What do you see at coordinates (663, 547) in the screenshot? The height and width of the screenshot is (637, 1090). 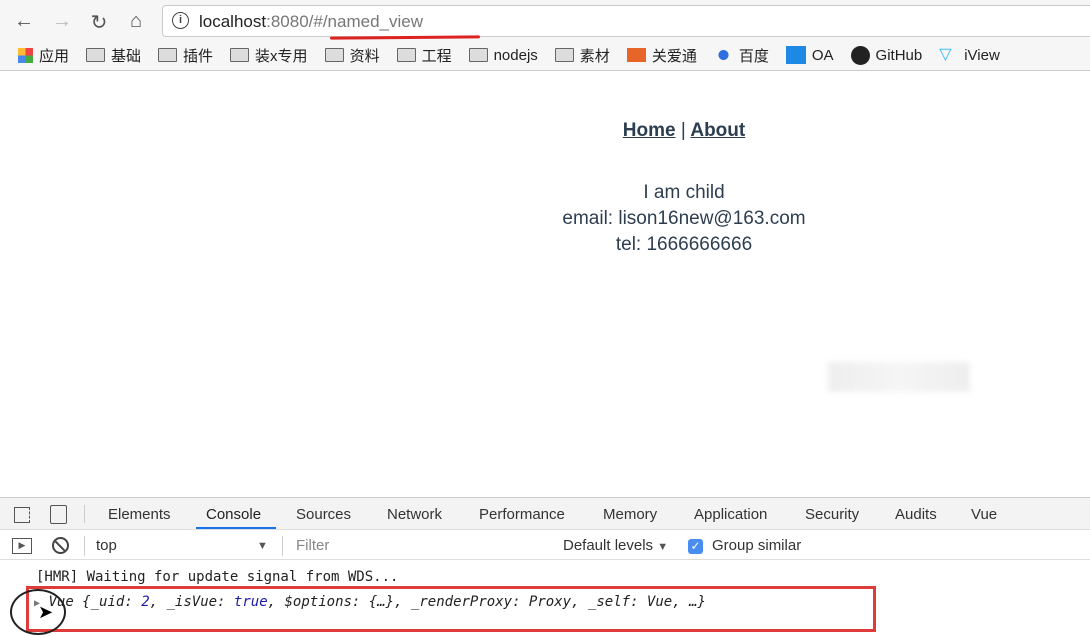 I see `levels-dropdown-icon: ▼` at bounding box center [663, 547].